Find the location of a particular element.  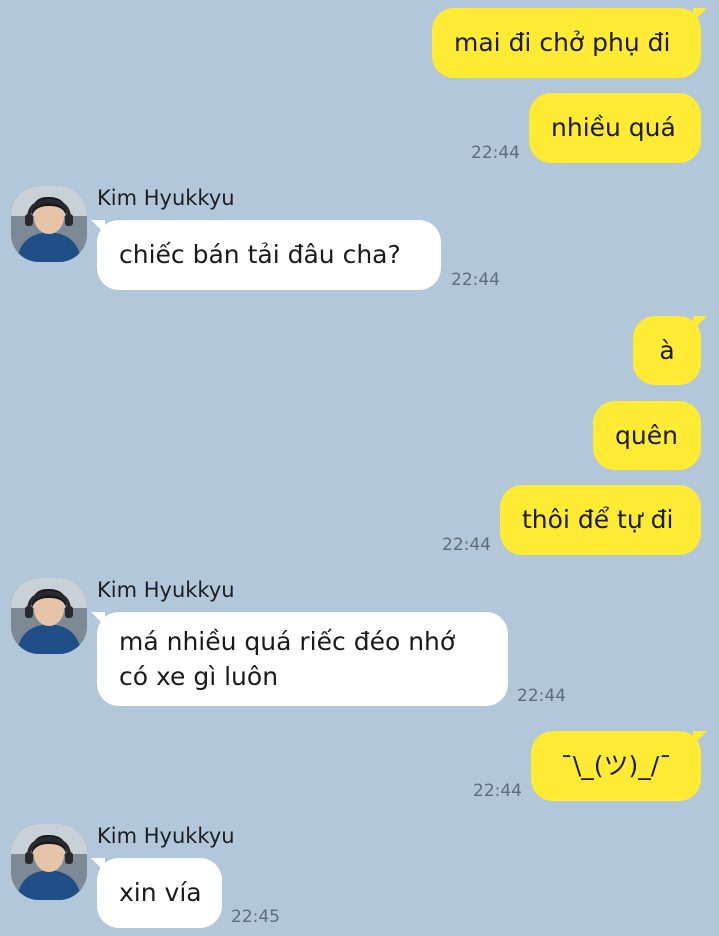

message-text: thôi để tự đi is located at coordinates (598, 519).